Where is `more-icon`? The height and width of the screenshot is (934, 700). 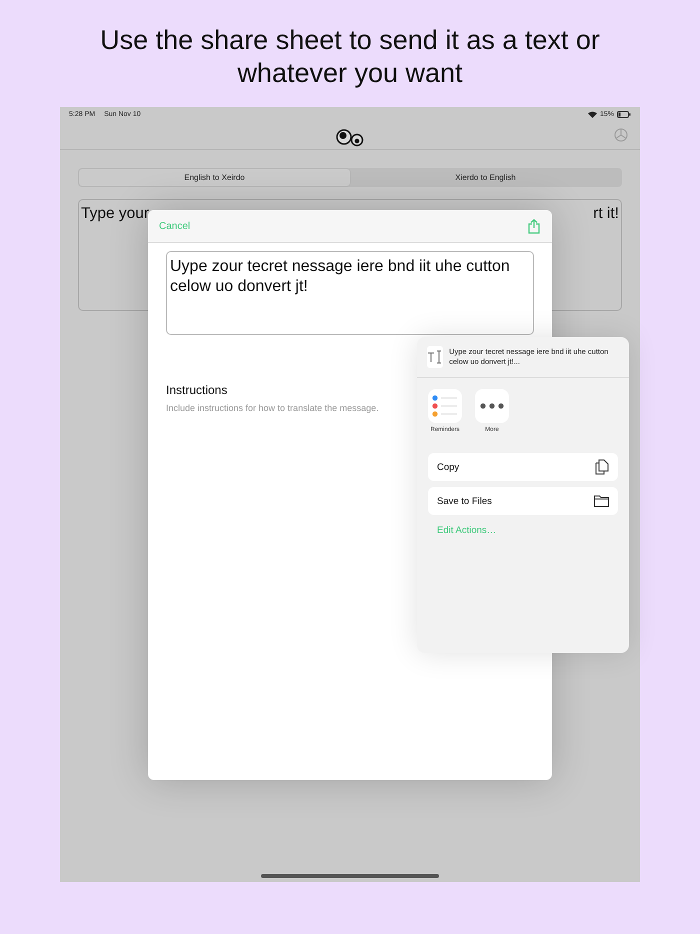
more-icon is located at coordinates (492, 406).